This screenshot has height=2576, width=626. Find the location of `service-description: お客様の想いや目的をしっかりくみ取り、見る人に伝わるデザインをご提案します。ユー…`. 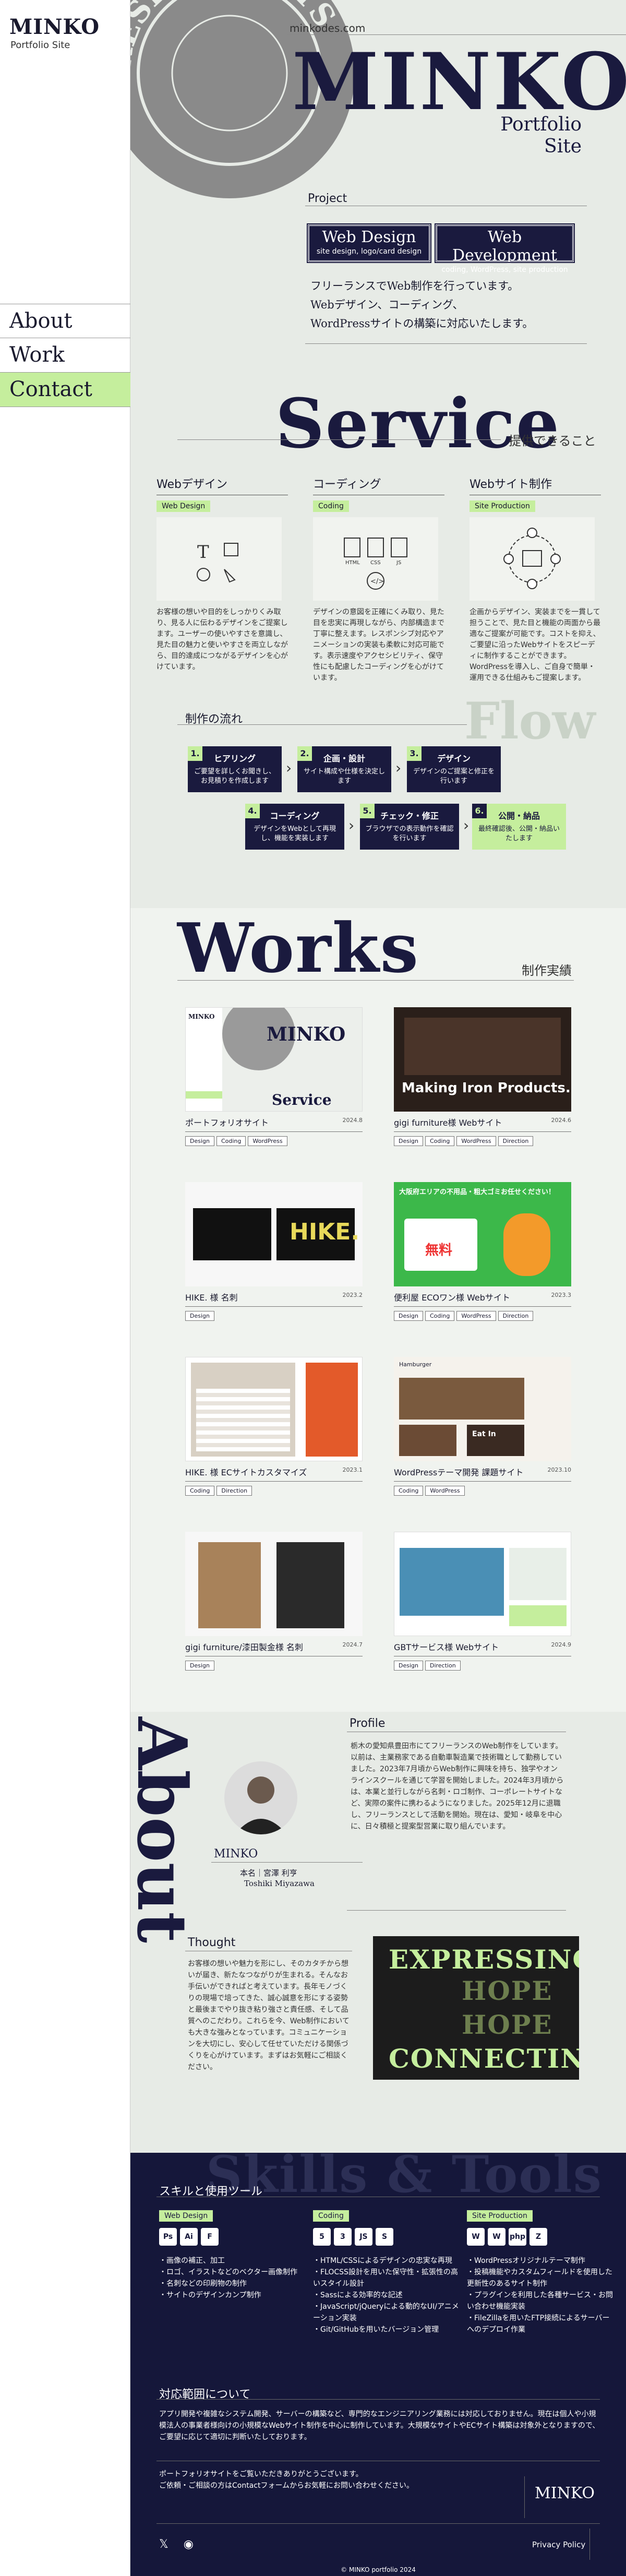

service-description: お客様の想いや目的をしっかりくみ取り、見る人に伝わるデザインをご提案します。ユー… is located at coordinates (222, 639).